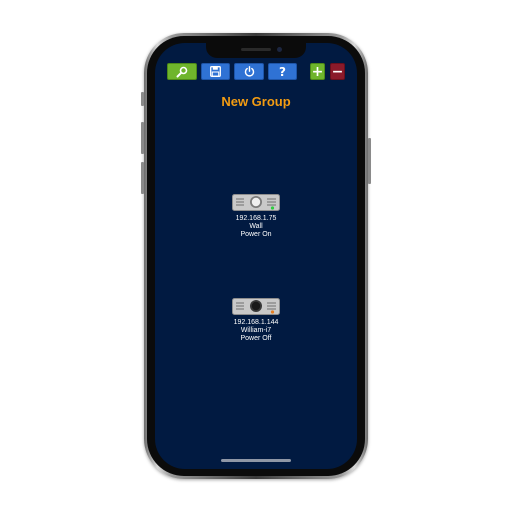 This screenshot has height=512, width=512. I want to click on remove-label: −, so click(337, 71).